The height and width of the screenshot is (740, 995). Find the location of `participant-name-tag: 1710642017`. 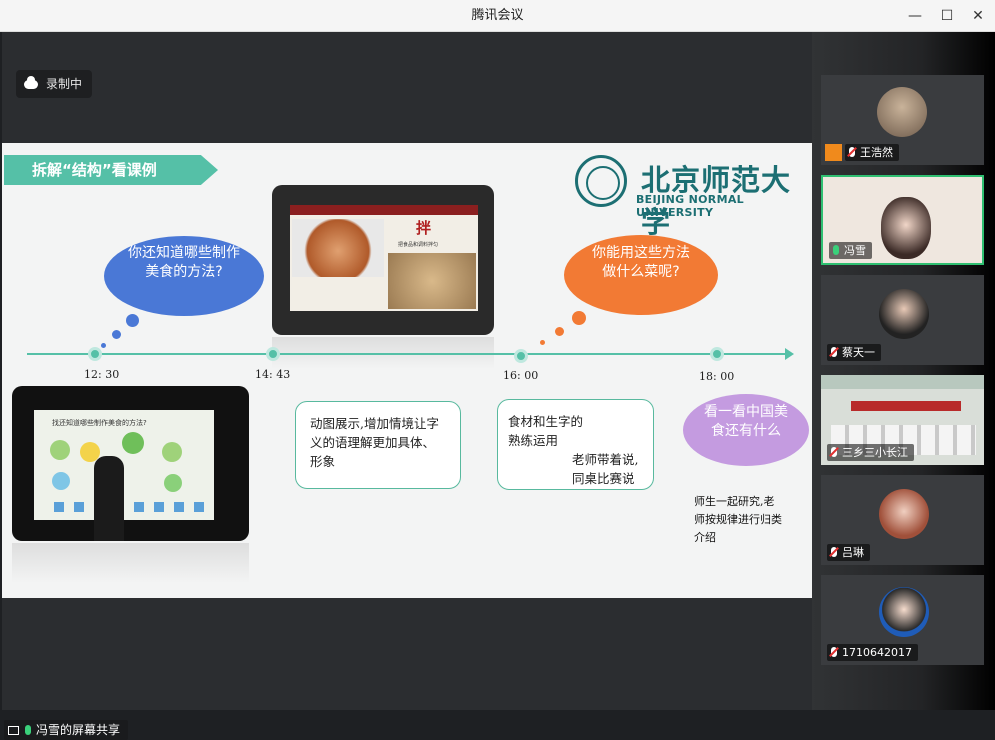

participant-name-tag: 1710642017 is located at coordinates (872, 652).